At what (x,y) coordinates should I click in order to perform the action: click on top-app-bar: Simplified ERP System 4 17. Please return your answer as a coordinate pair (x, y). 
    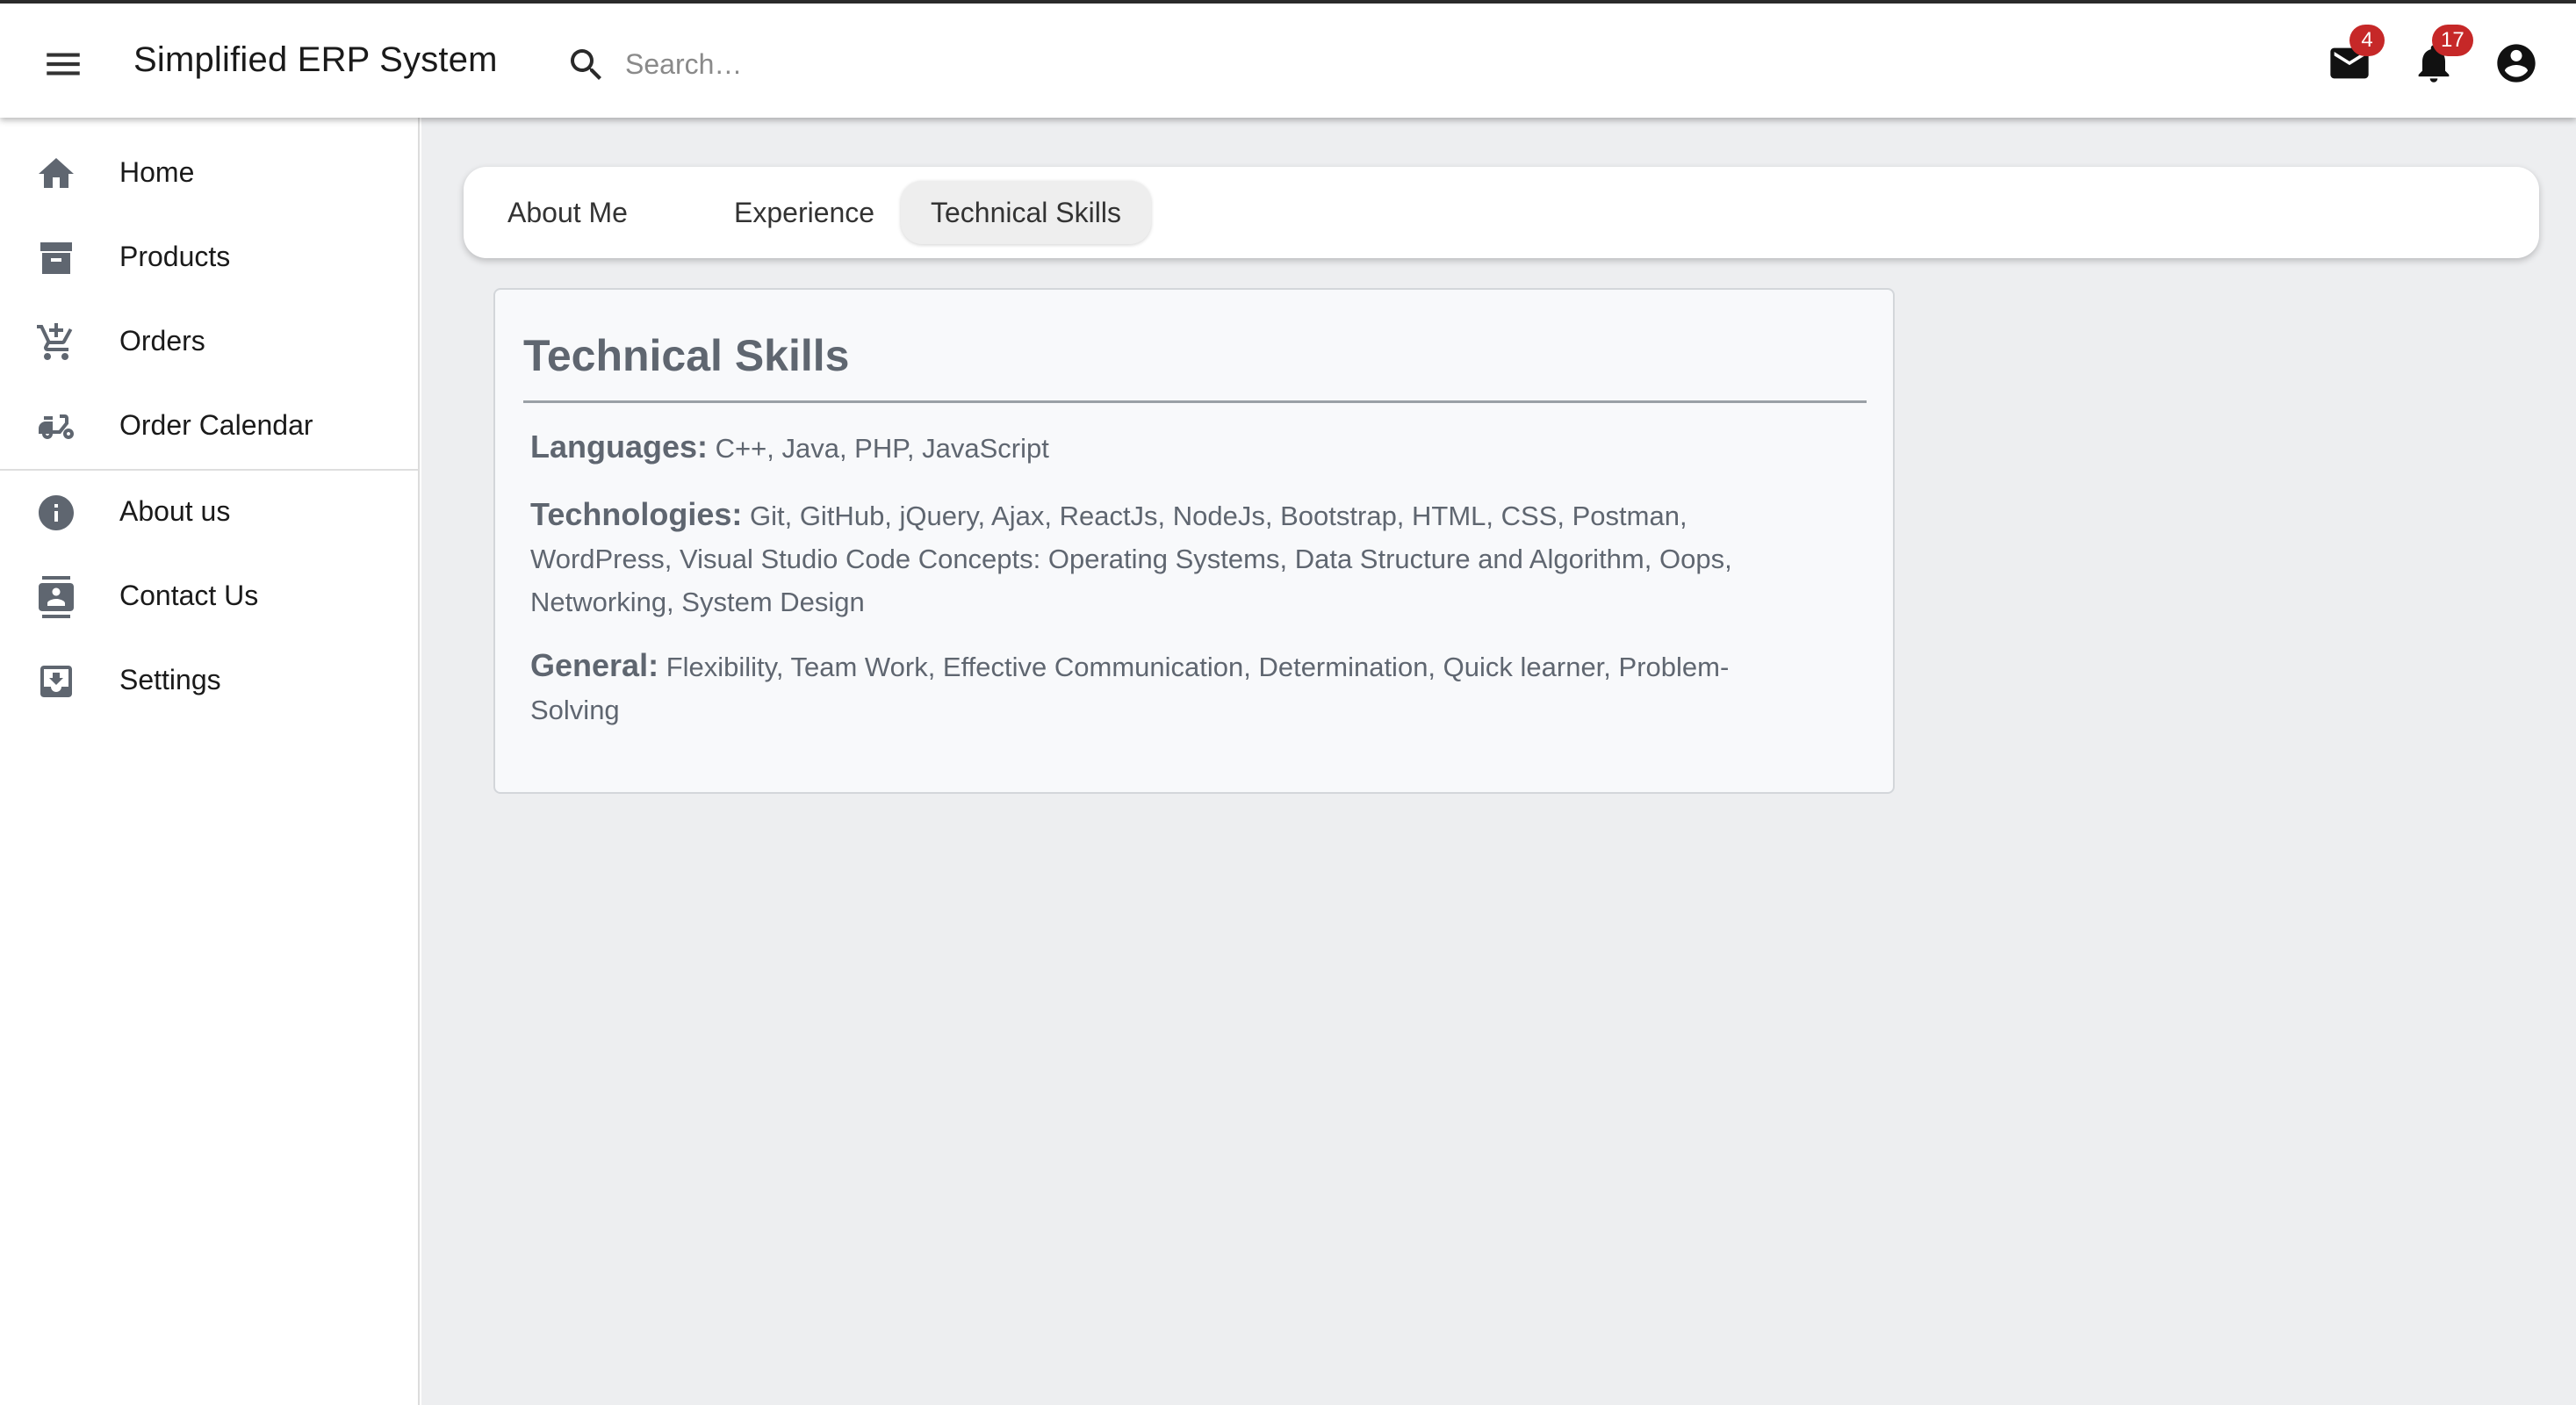
    Looking at the image, I should click on (1288, 59).